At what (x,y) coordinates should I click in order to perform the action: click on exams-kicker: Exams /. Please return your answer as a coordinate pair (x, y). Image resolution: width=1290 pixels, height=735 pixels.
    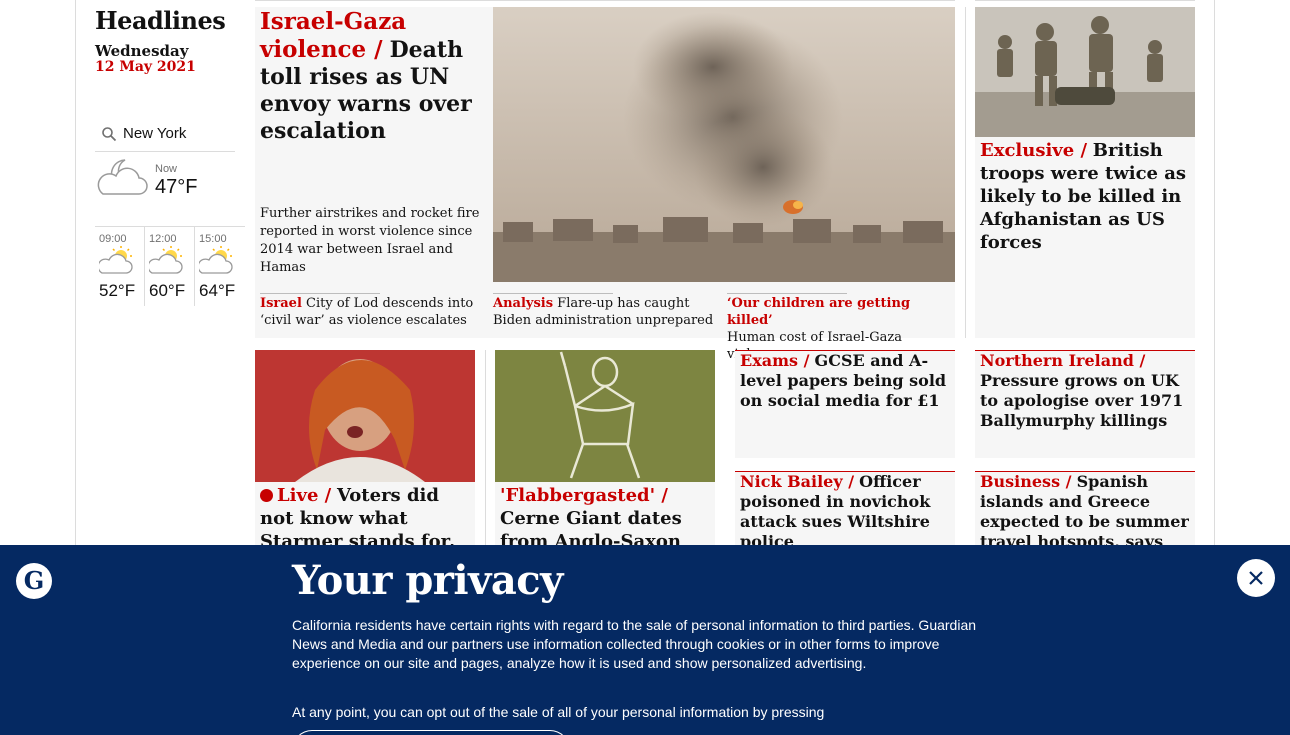
    Looking at the image, I should click on (775, 360).